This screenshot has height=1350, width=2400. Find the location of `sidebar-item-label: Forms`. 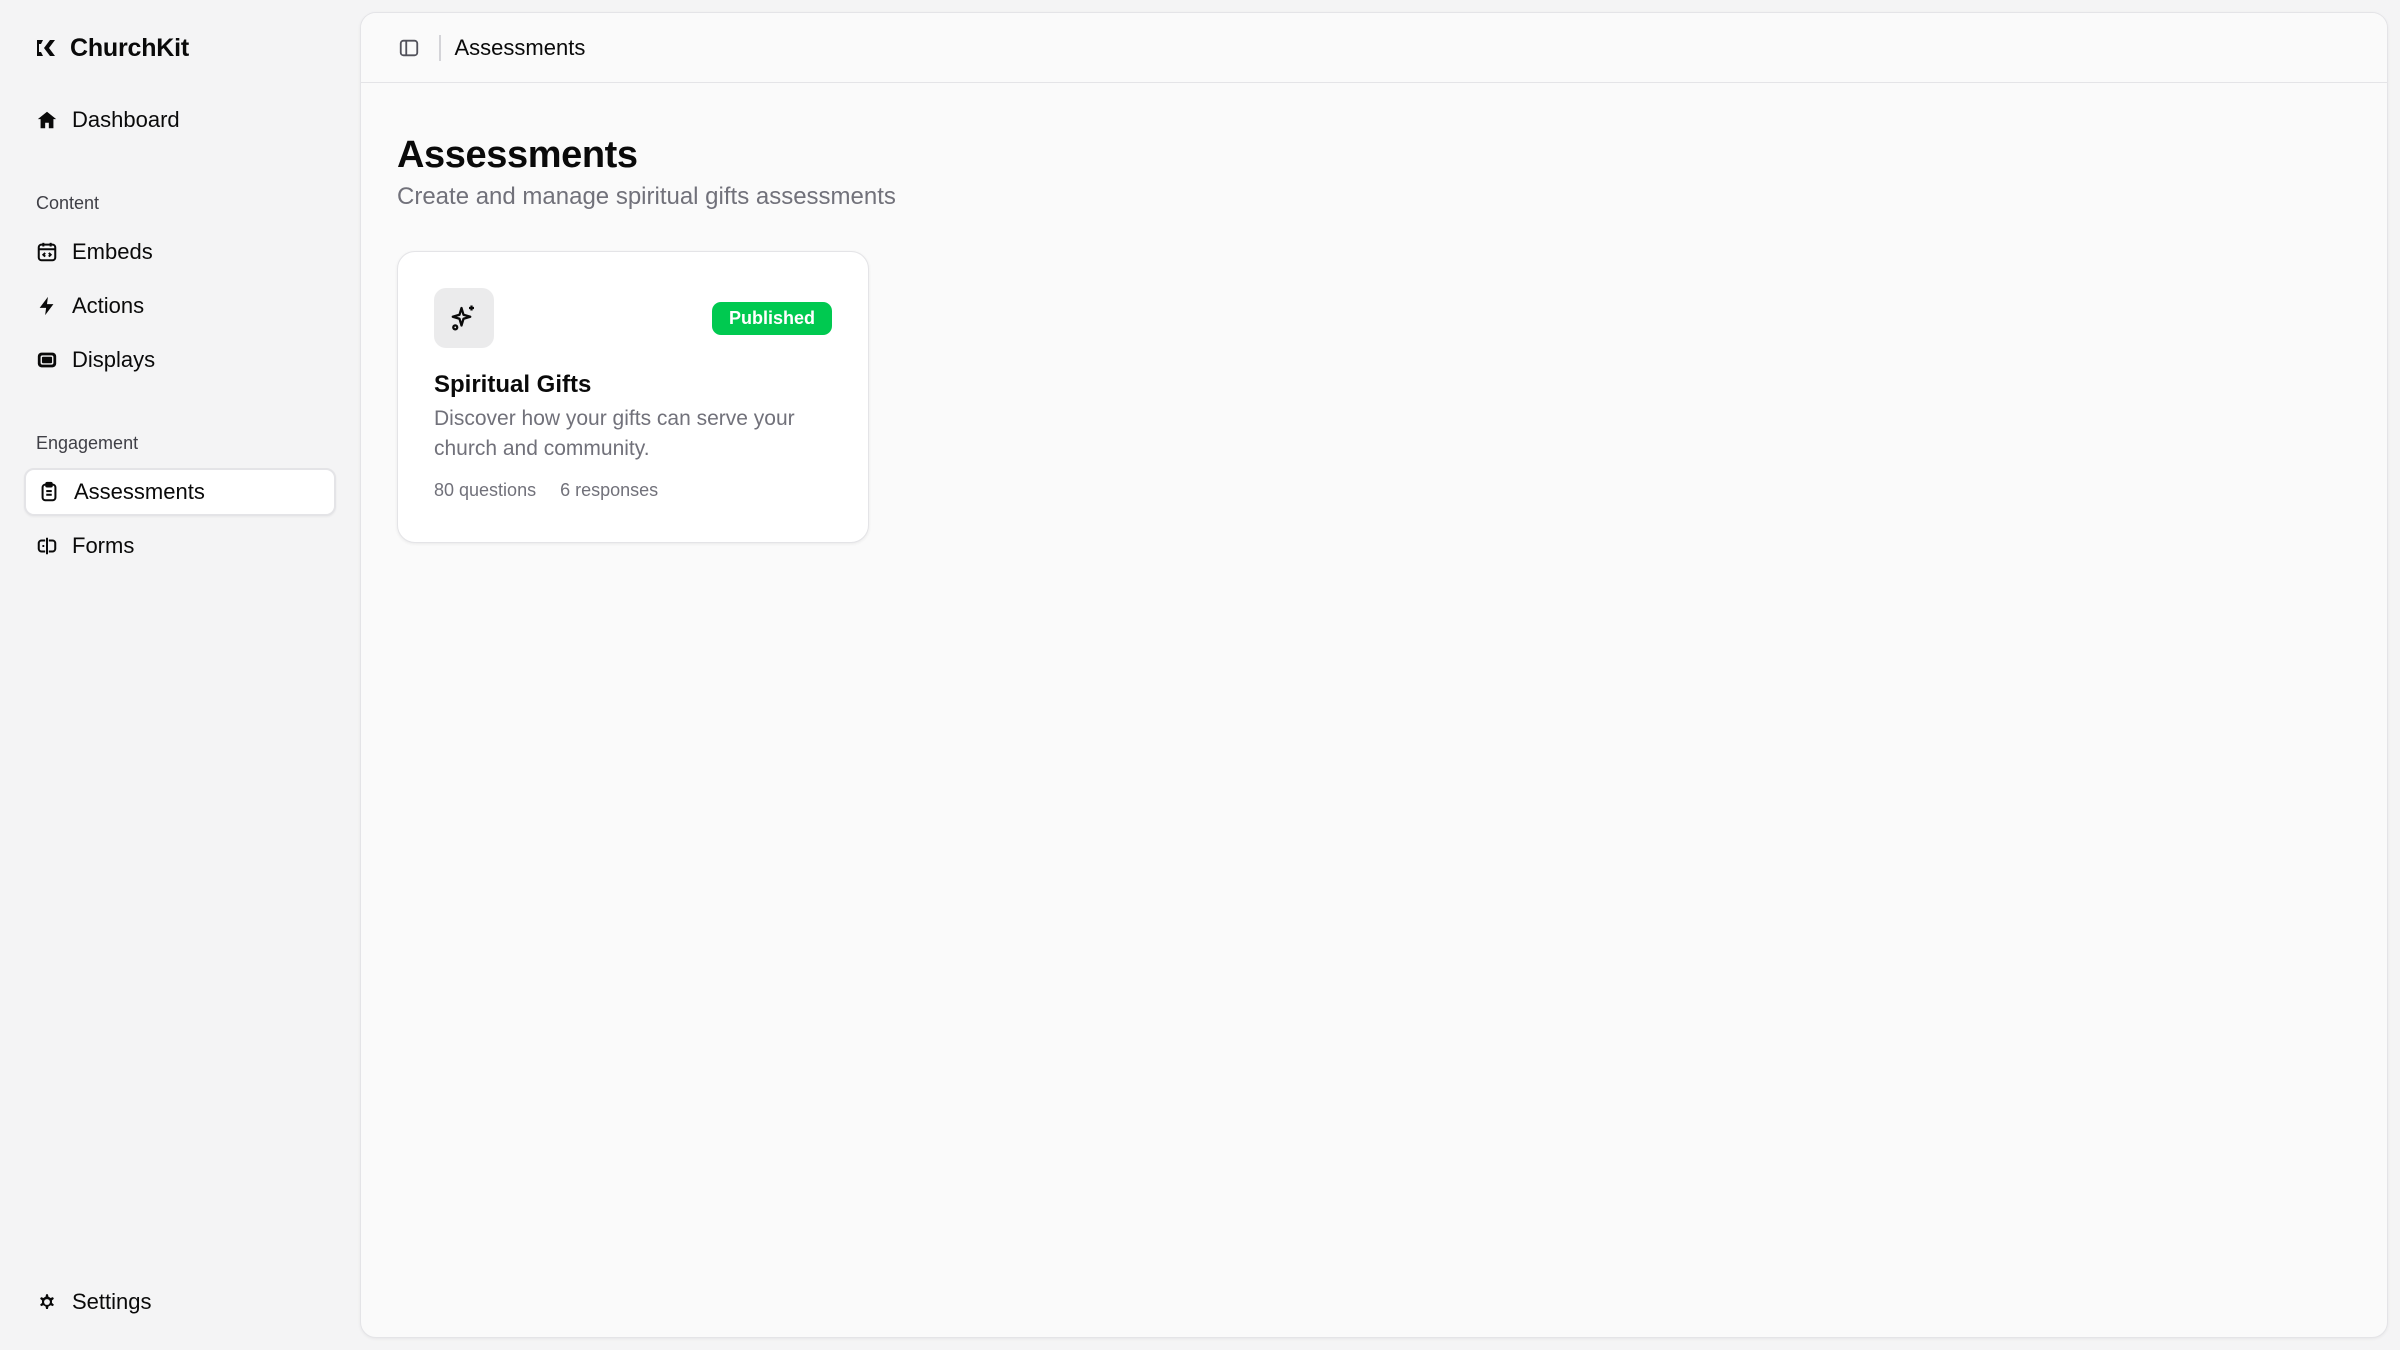

sidebar-item-label: Forms is located at coordinates (103, 545).